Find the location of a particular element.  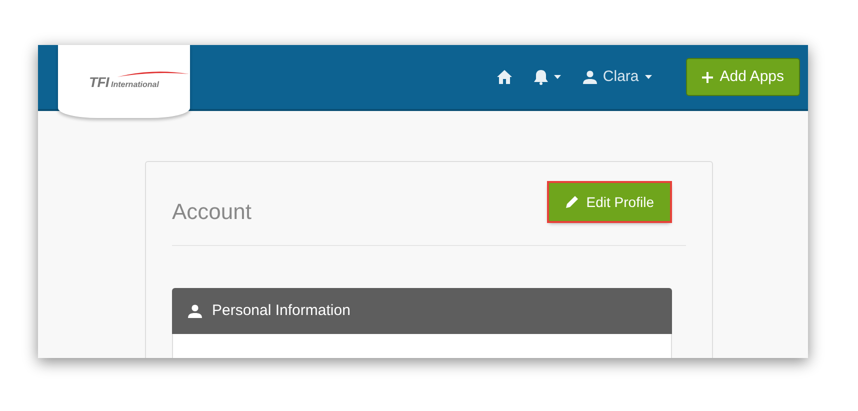

logo-text: TFI is located at coordinates (99, 81).